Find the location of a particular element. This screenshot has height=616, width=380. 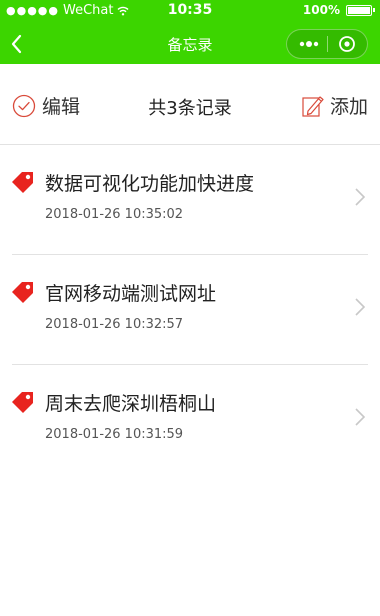

menu-capsule is located at coordinates (327, 44).